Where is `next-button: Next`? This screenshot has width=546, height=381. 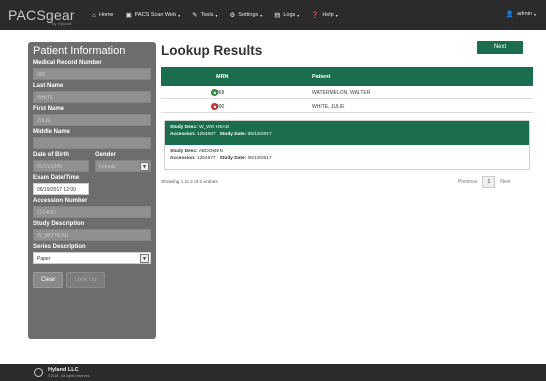
next-button: Next is located at coordinates (500, 47).